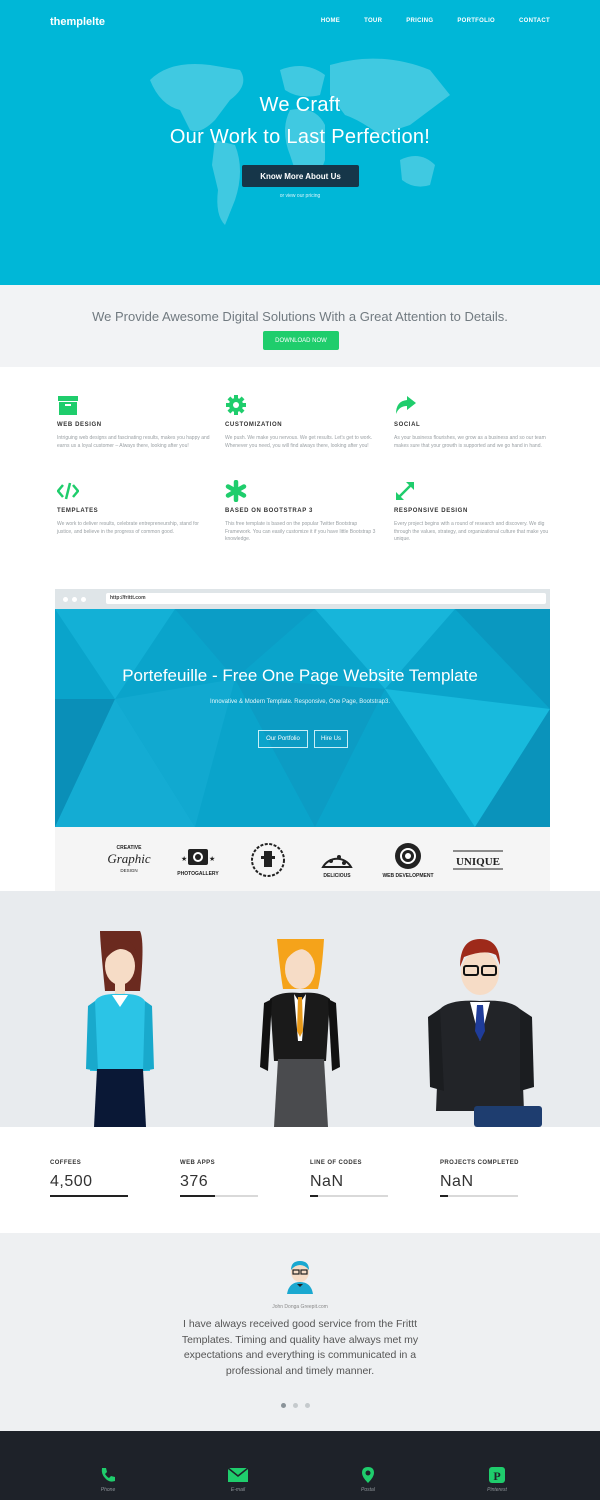 This screenshot has width=600, height=1500. What do you see at coordinates (236, 405) in the screenshot?
I see `gear-icon` at bounding box center [236, 405].